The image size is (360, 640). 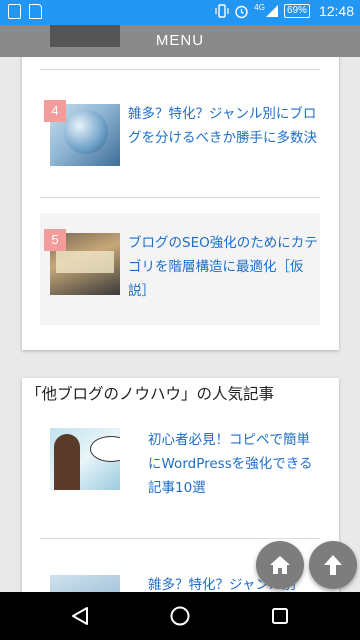 What do you see at coordinates (296, 11) in the screenshot?
I see `battery-indicator: 69%` at bounding box center [296, 11].